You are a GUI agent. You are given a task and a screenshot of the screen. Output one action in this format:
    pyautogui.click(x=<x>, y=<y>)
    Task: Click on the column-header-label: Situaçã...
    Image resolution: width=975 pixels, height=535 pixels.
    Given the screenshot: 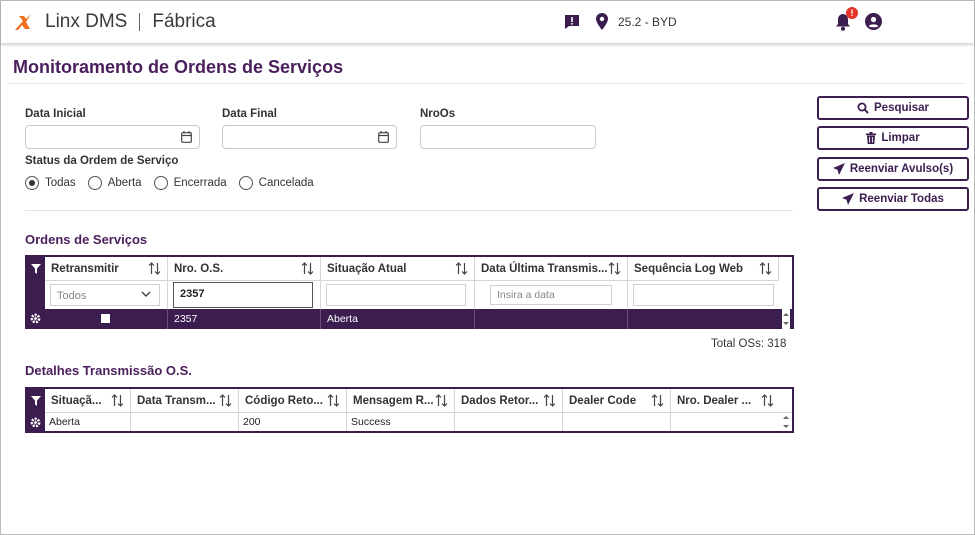 What is the action you would take?
    pyautogui.click(x=76, y=401)
    